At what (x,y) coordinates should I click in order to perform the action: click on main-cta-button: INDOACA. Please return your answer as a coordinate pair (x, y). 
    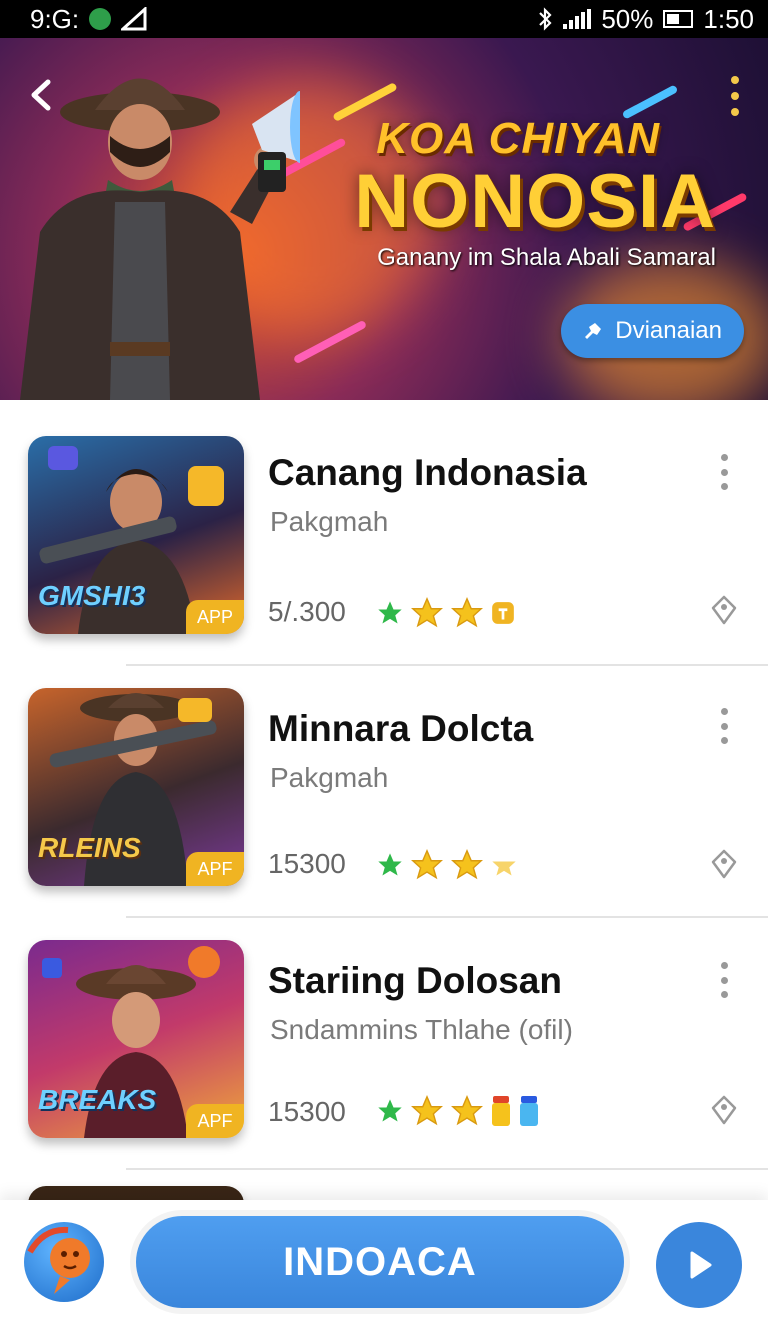
    Looking at the image, I should click on (380, 1262).